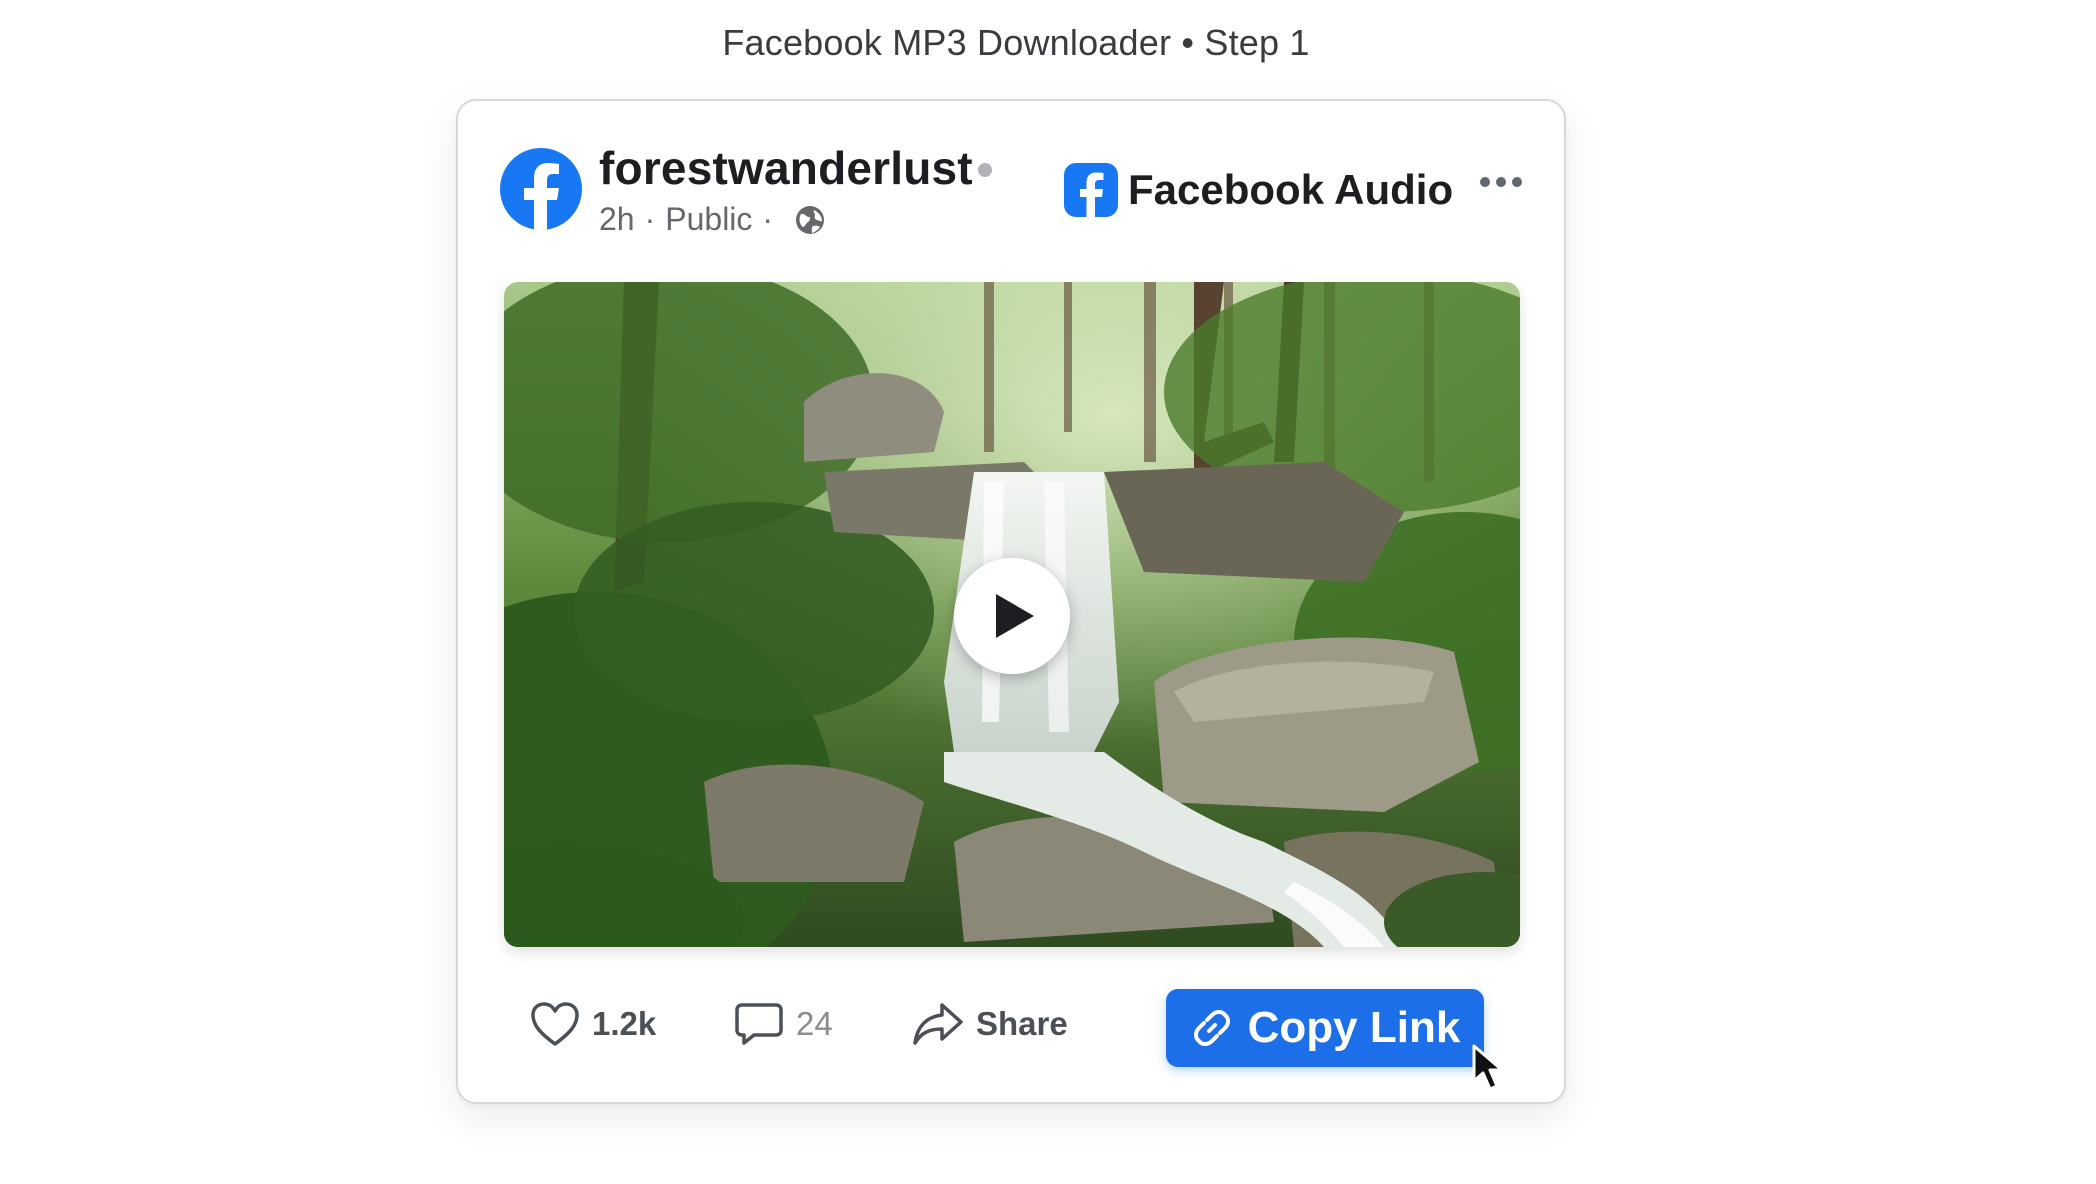 Image resolution: width=2096 pixels, height=1184 pixels. Describe the element at coordinates (624, 1023) in the screenshot. I see `like-count: 1.2k` at that location.